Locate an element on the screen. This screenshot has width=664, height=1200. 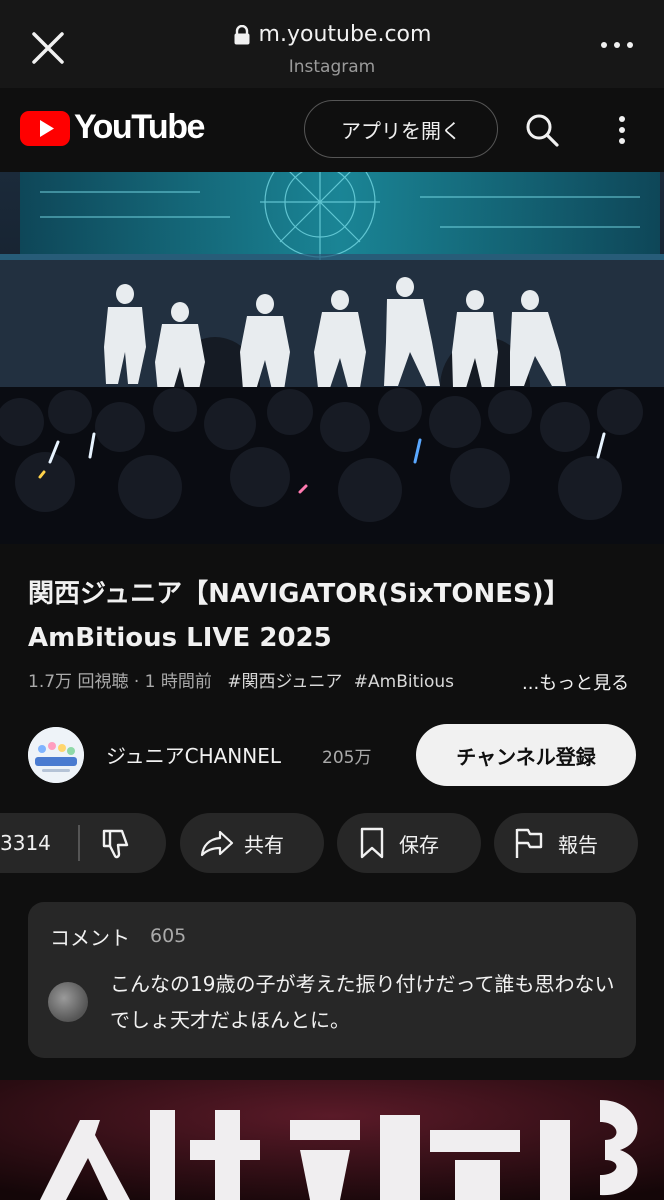
like-button: 3314 is located at coordinates (25, 843).